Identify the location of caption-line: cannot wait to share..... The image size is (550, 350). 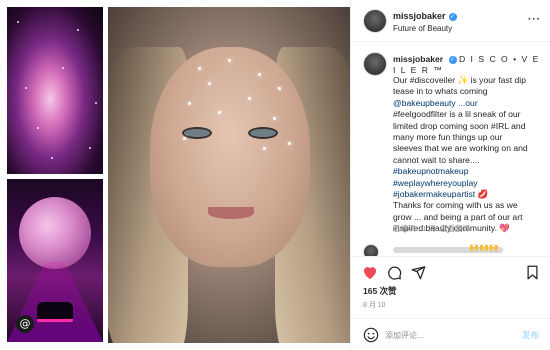
(436, 159).